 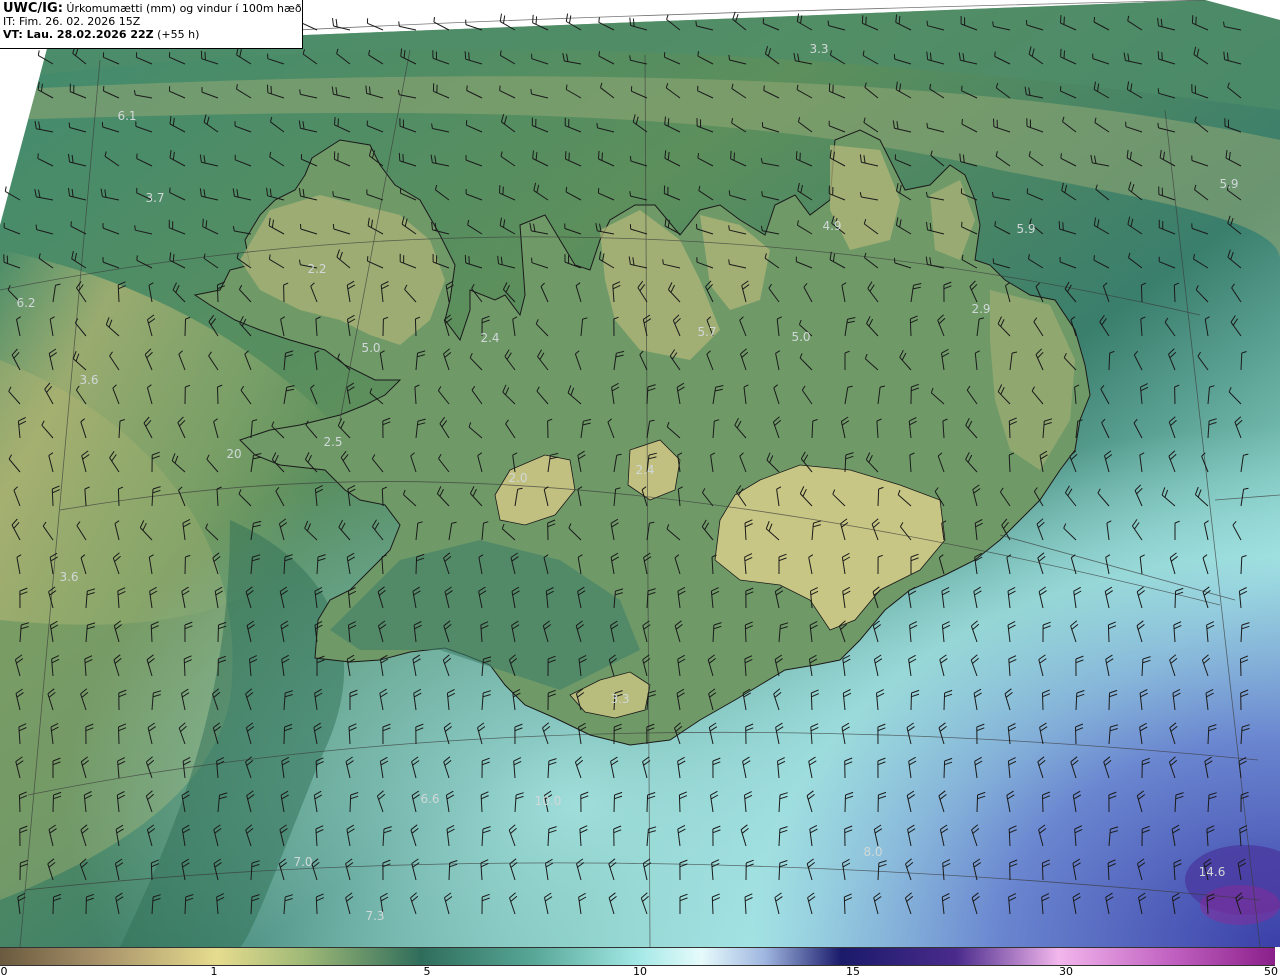 I want to click on precip-value-label: 2.0, so click(x=517, y=478).